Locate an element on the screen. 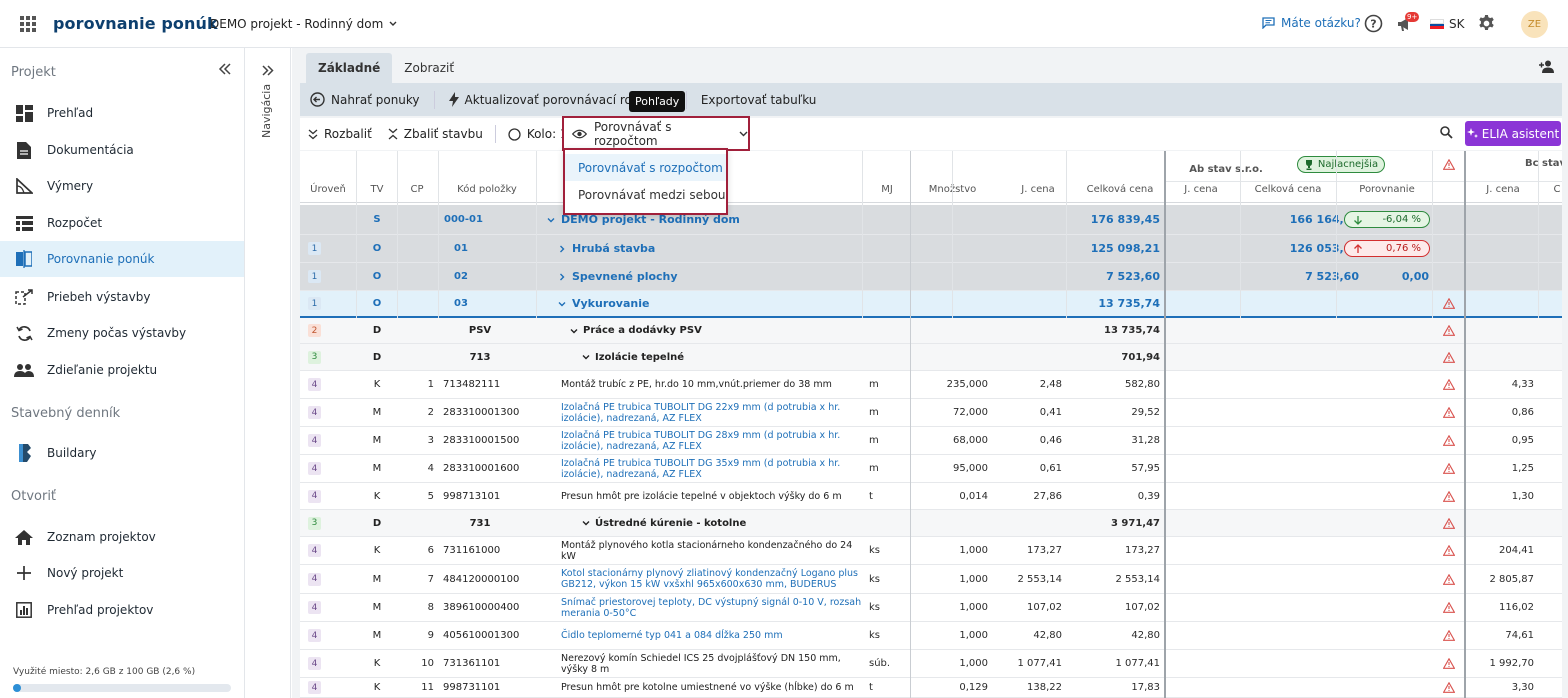 This screenshot has height=698, width=1568. col-header-o1-total: Celková cena is located at coordinates (1288, 189).